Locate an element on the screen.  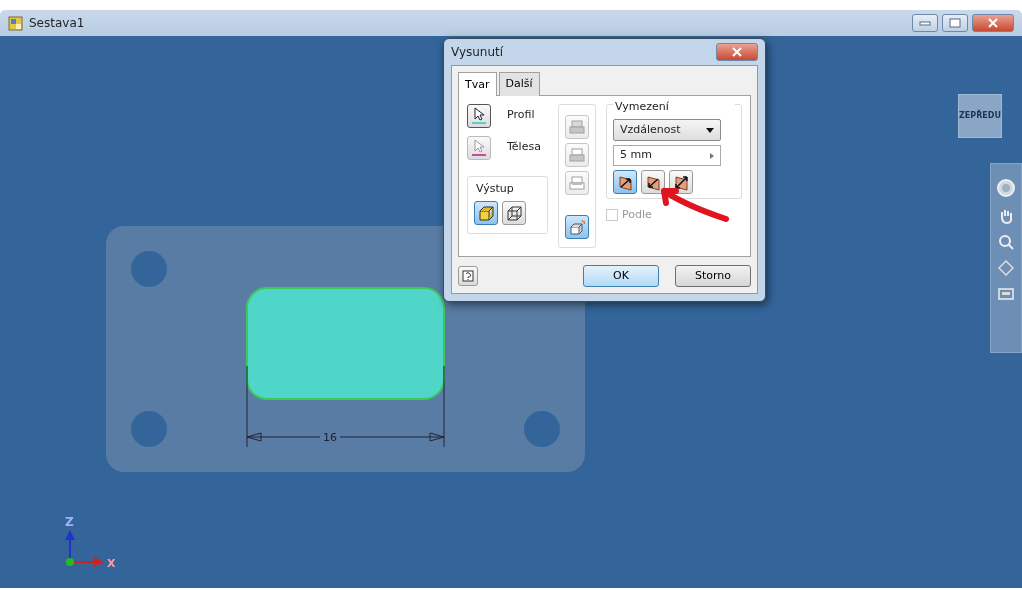
steering-wheel-icon is located at coordinates (1006, 188).